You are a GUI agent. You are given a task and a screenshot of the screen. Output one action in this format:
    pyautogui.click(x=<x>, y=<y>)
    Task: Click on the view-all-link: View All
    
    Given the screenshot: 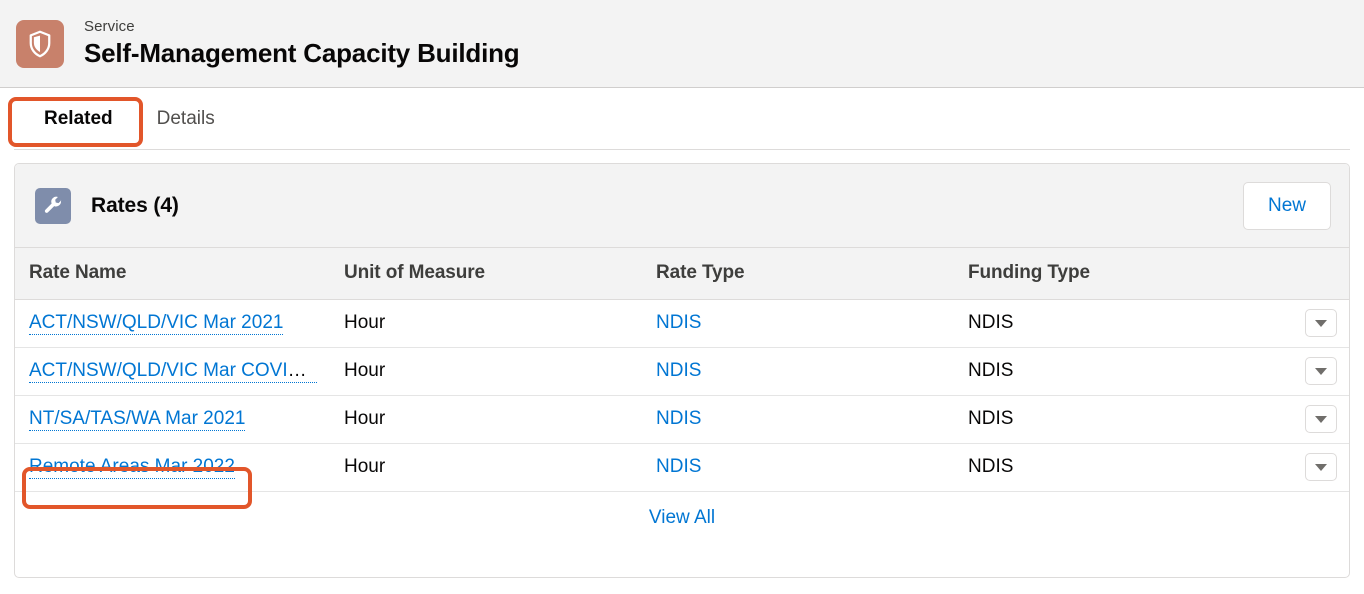 What is the action you would take?
    pyautogui.click(x=682, y=518)
    